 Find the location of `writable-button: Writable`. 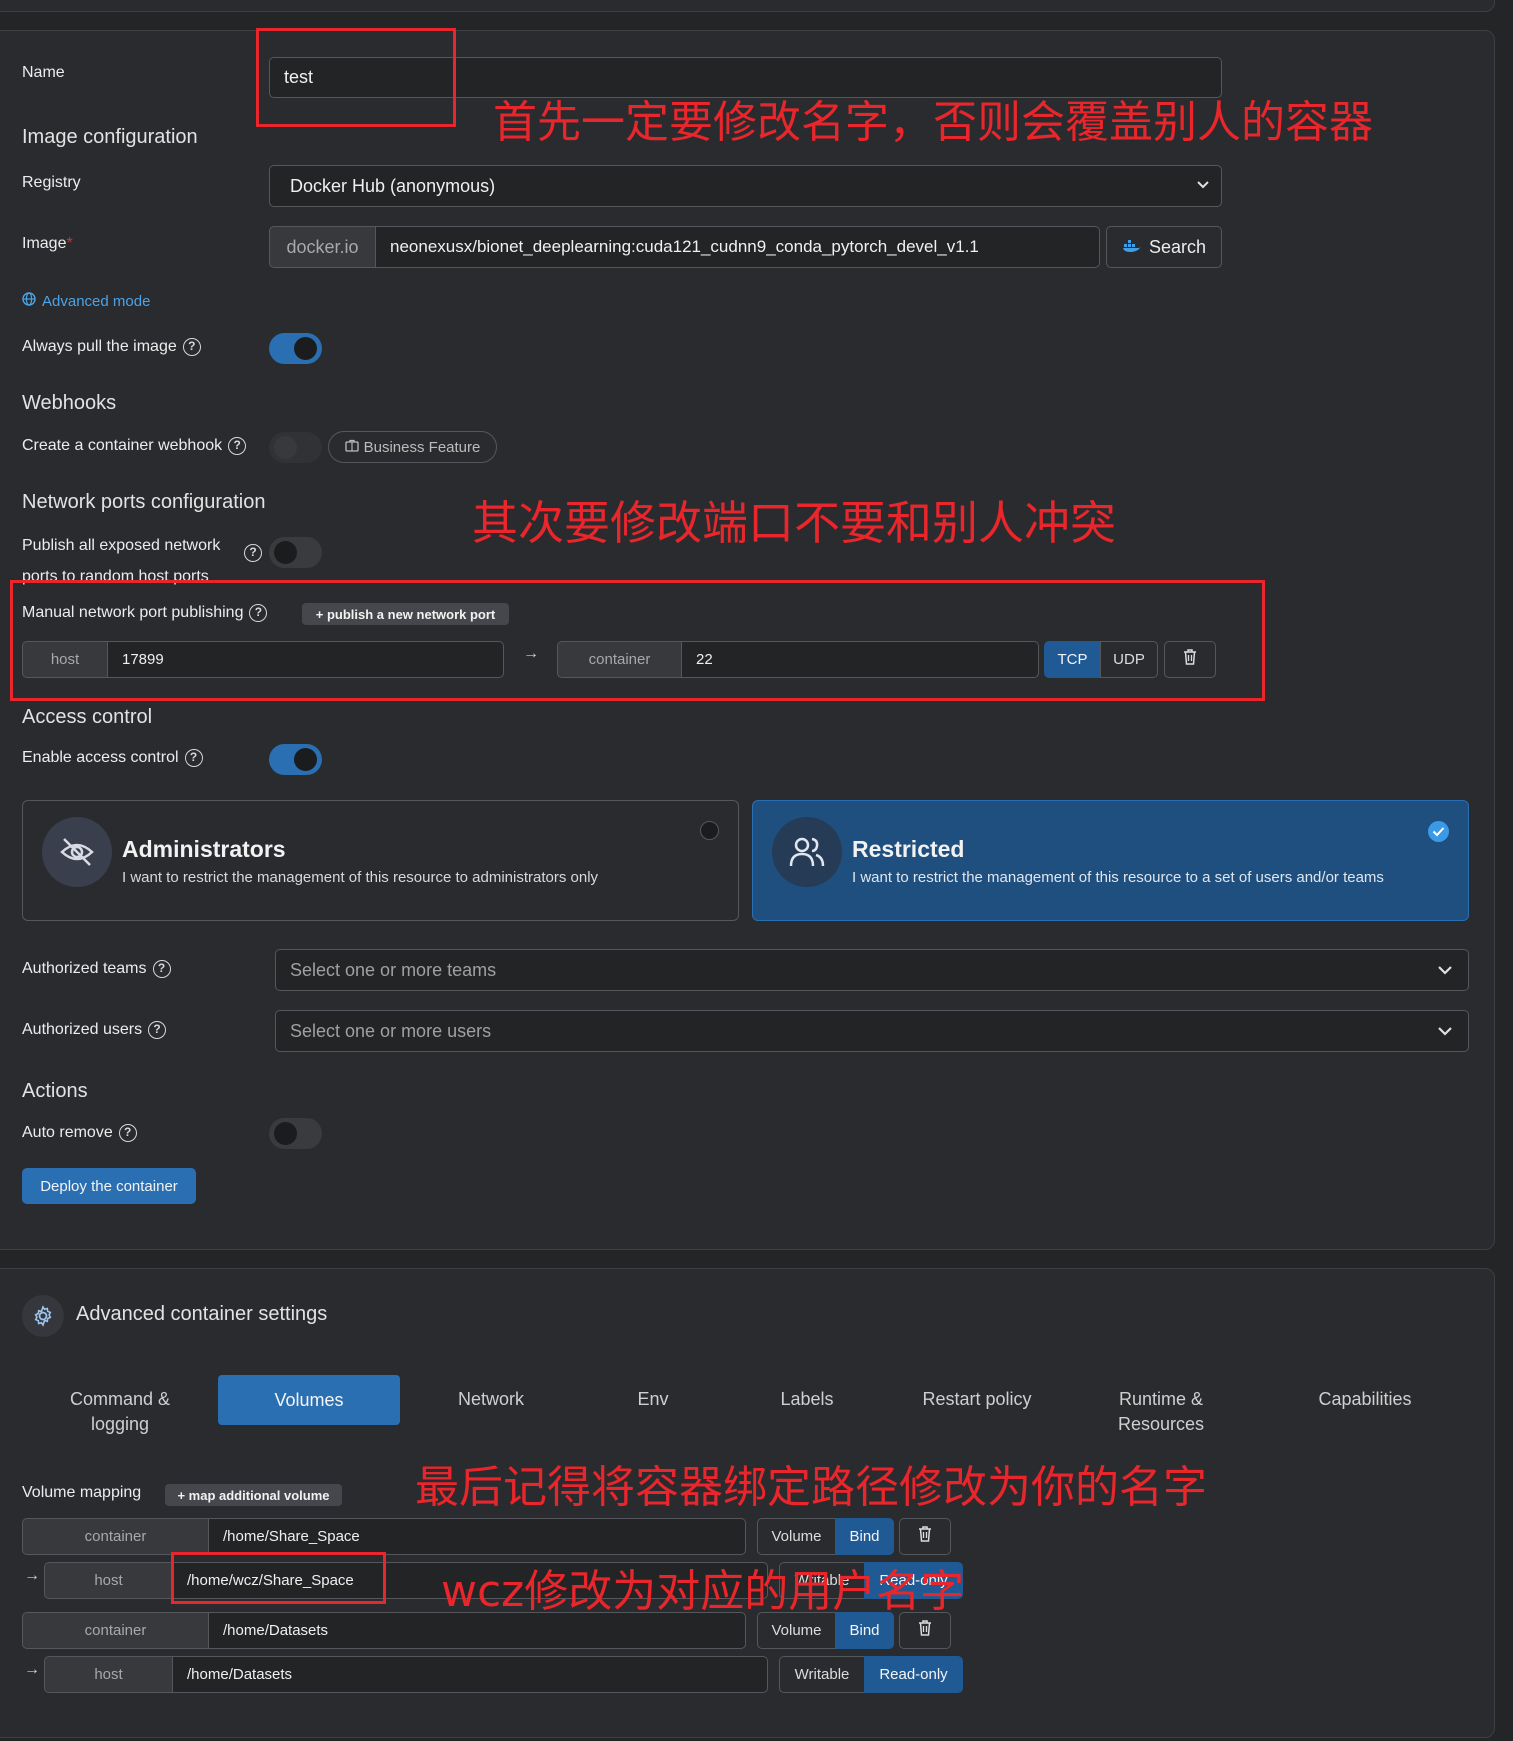

writable-button: Writable is located at coordinates (822, 1674).